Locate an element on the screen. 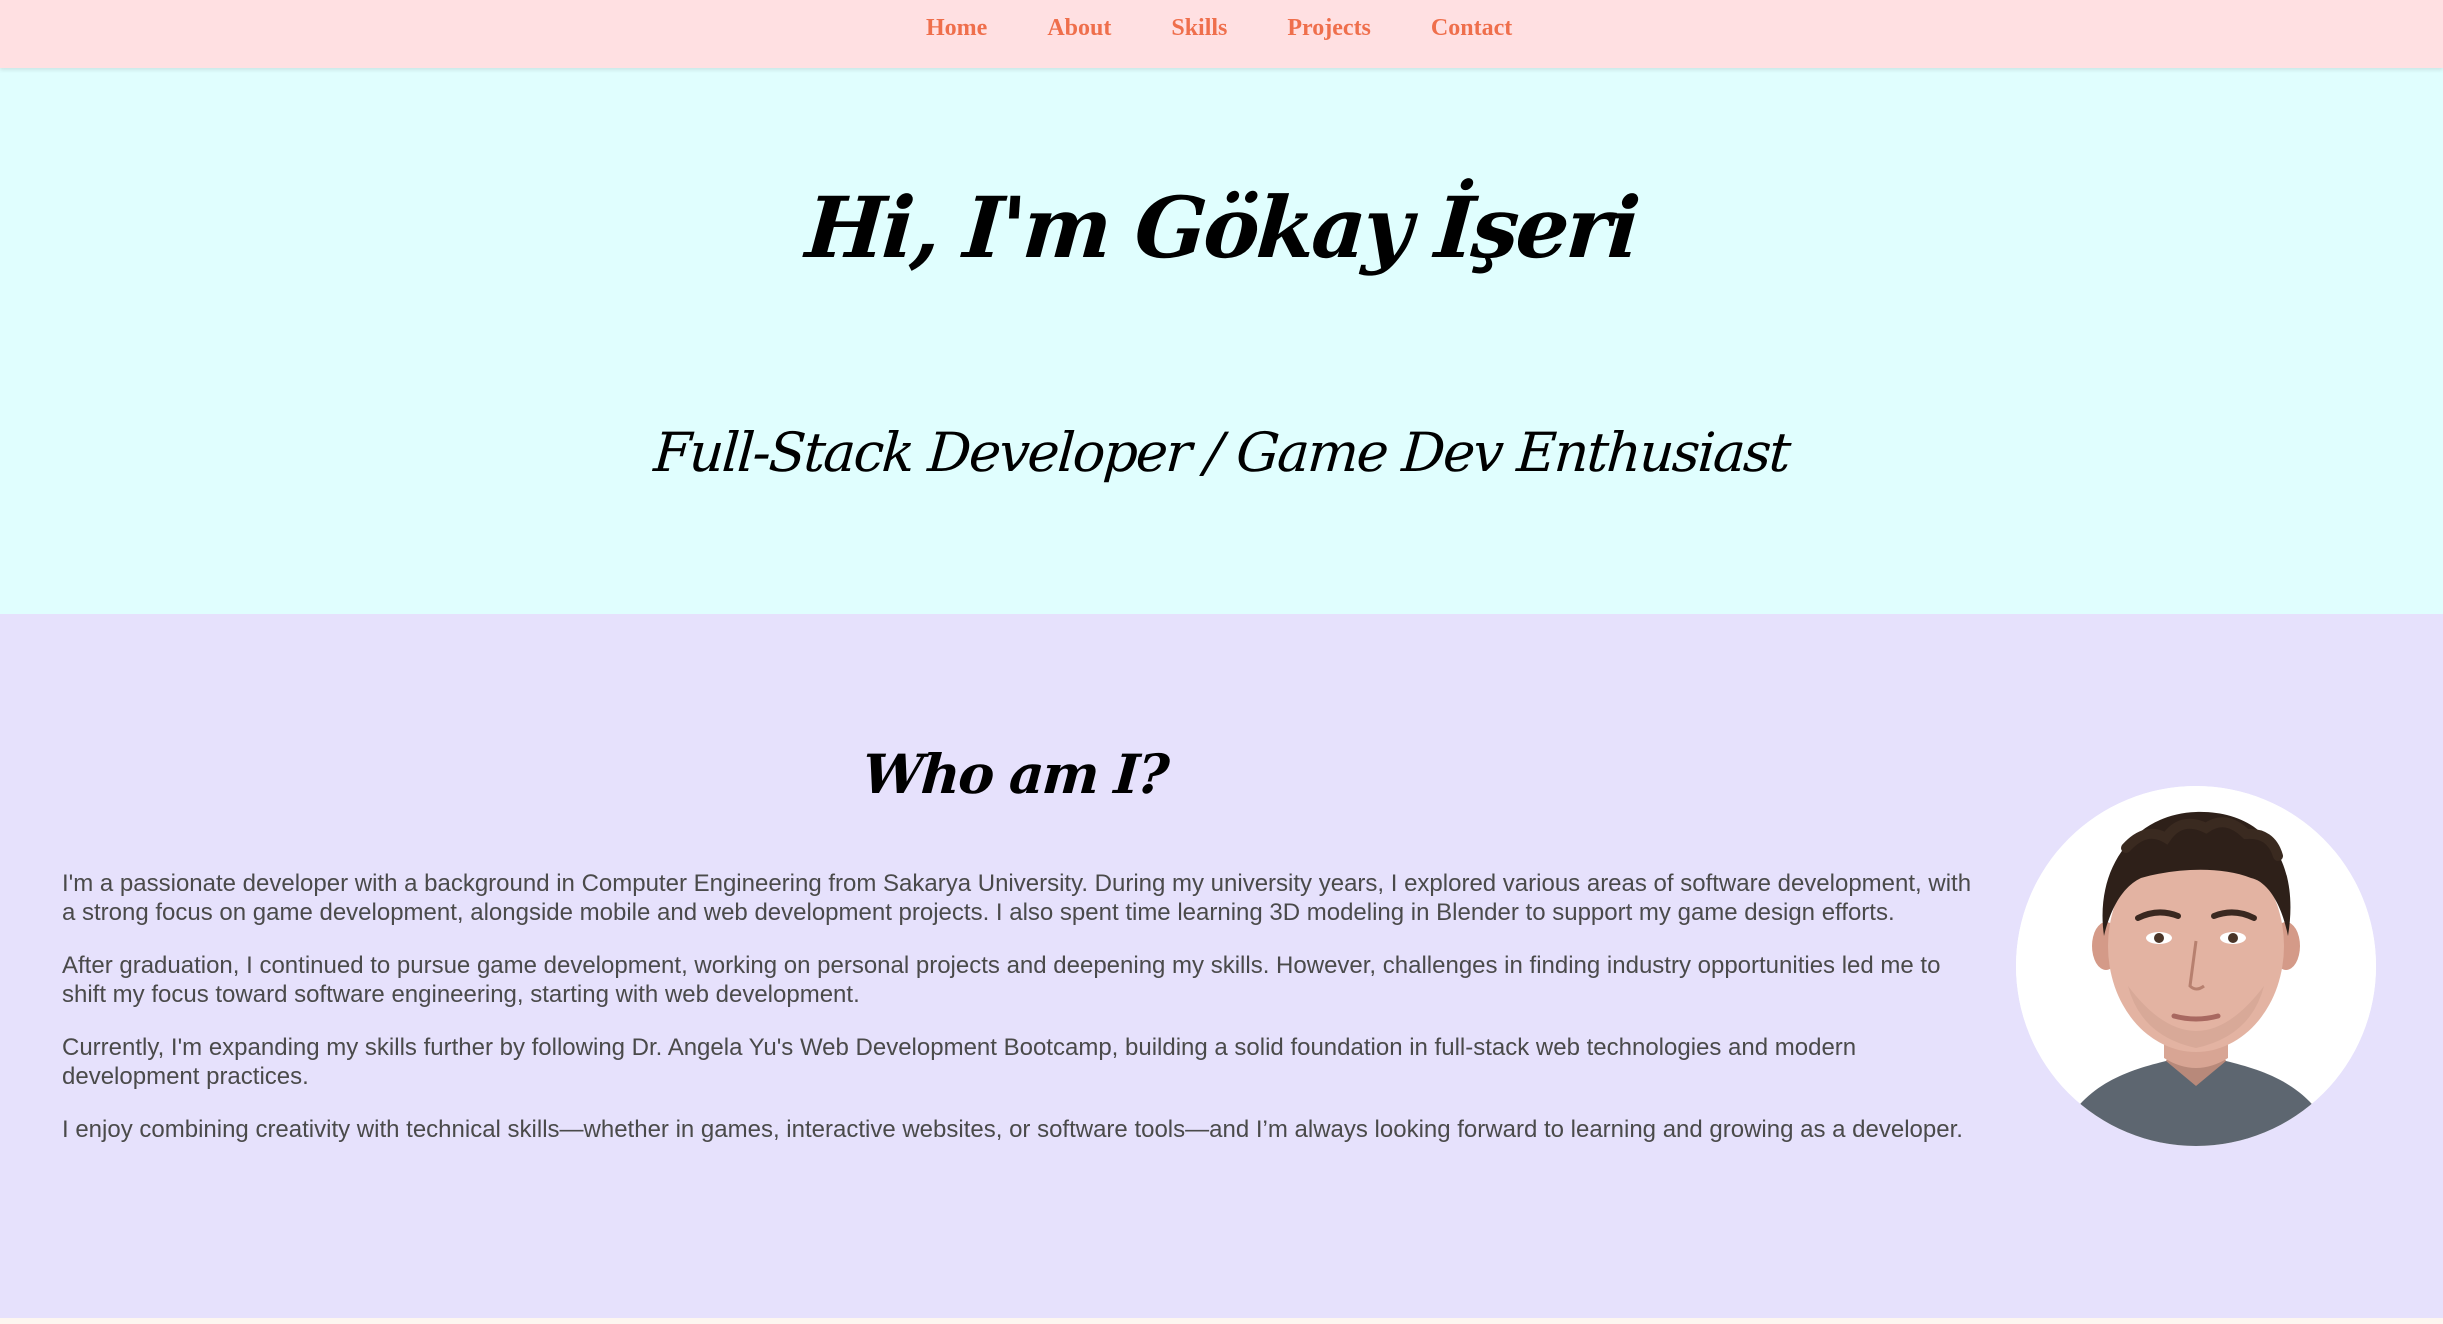 The height and width of the screenshot is (1324, 2443). about-heading: Who am I? is located at coordinates (1015, 774).